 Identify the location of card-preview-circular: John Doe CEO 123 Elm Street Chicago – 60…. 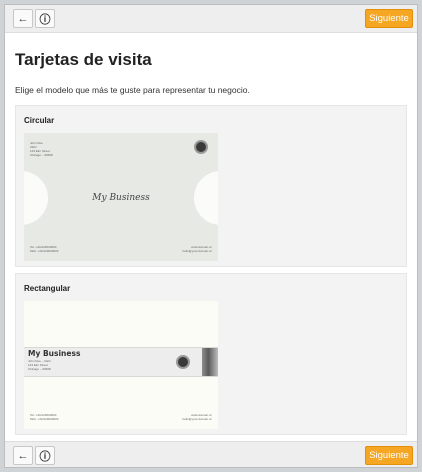
(121, 197).